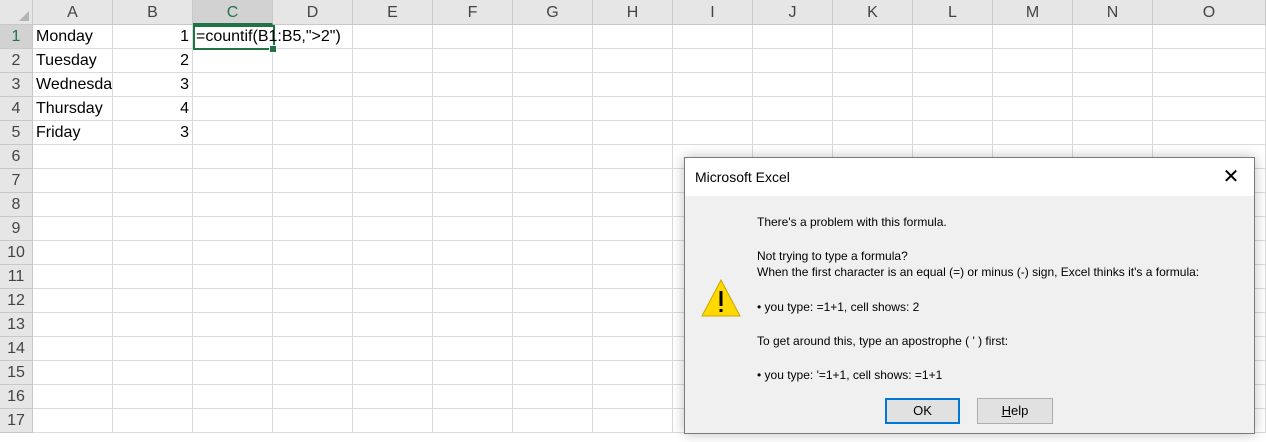 This screenshot has width=1266, height=442. Describe the element at coordinates (16, 12) in the screenshot. I see `select-all-button` at that location.